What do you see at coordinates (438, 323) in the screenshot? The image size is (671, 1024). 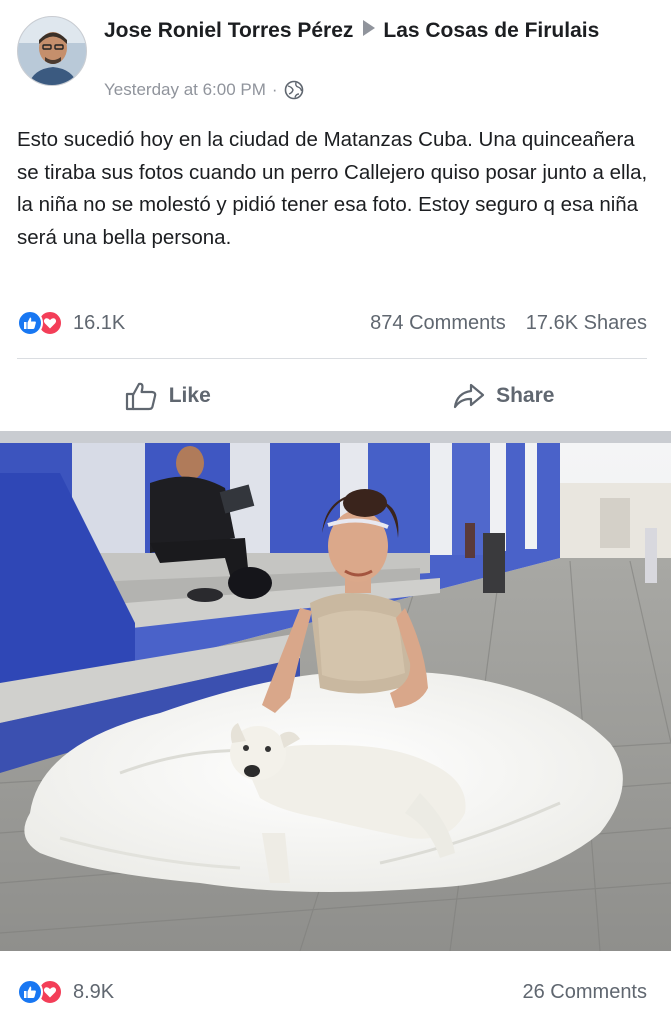 I see `comments-count-link: 874 Comments` at bounding box center [438, 323].